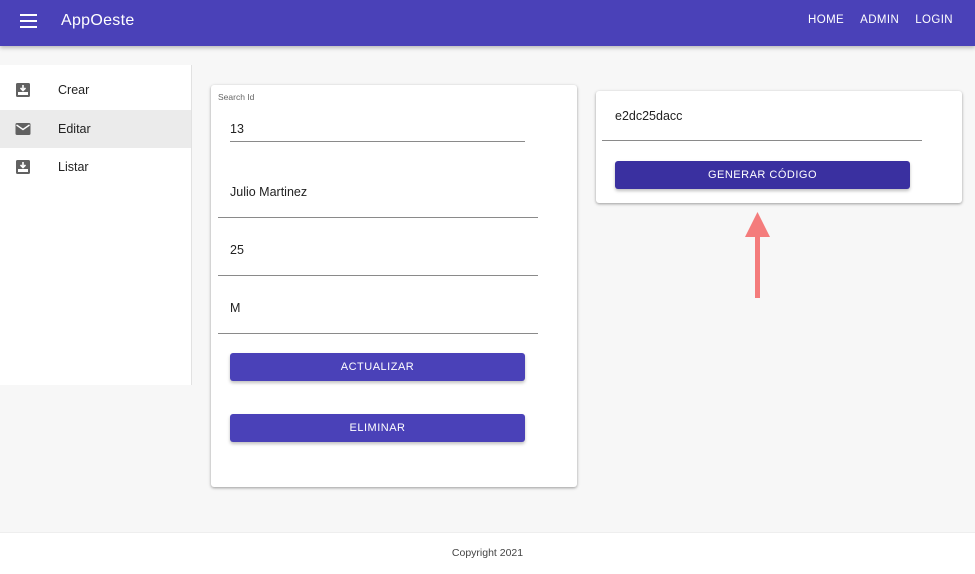 The image size is (975, 574). I want to click on code-underline, so click(762, 140).